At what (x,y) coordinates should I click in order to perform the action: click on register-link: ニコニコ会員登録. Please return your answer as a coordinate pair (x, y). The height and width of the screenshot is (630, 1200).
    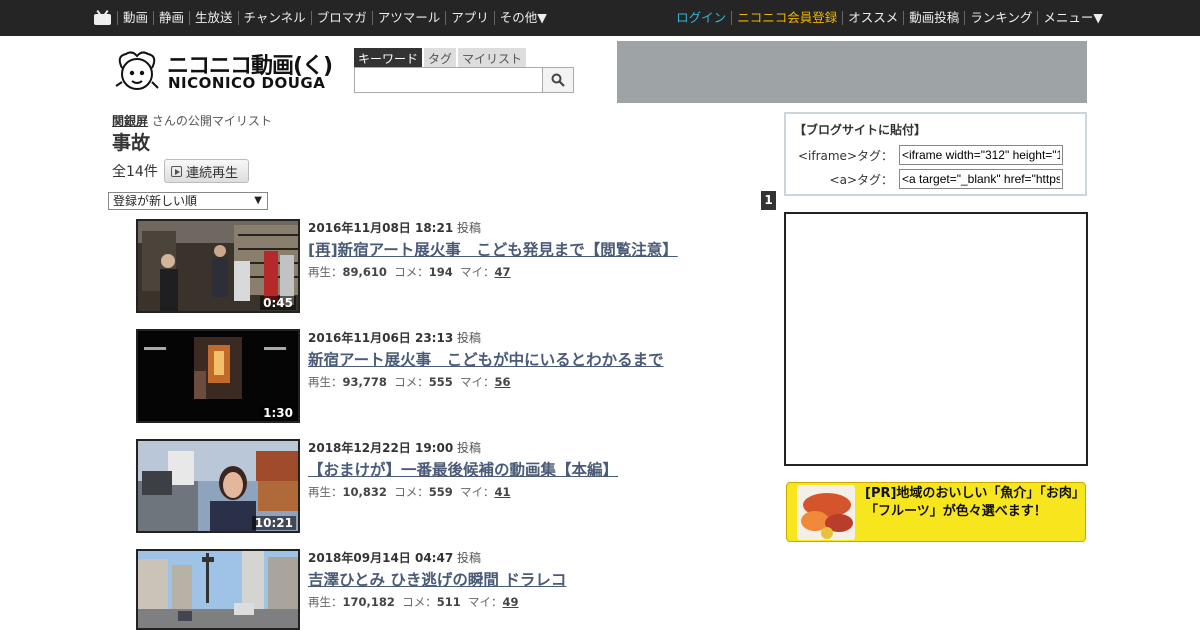
    Looking at the image, I should click on (786, 18).